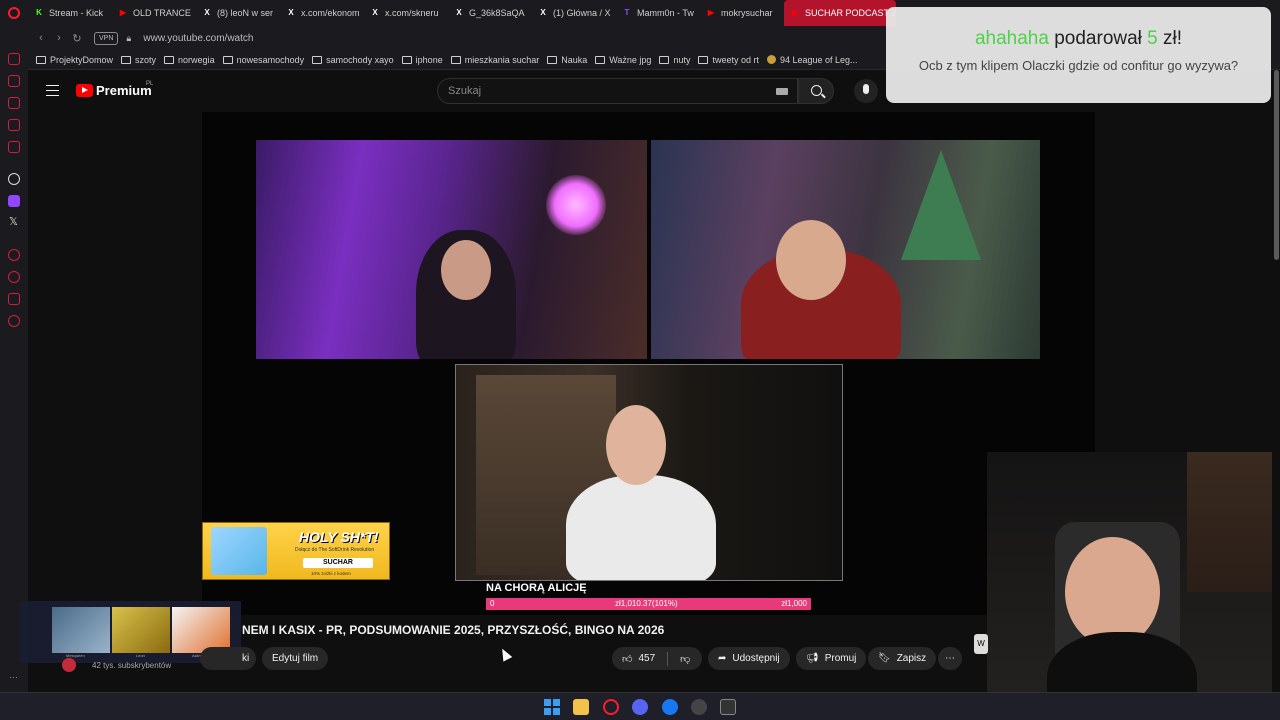 Image resolution: width=1280 pixels, height=720 pixels. Describe the element at coordinates (782, 91) in the screenshot. I see `keyboard-icon` at that location.